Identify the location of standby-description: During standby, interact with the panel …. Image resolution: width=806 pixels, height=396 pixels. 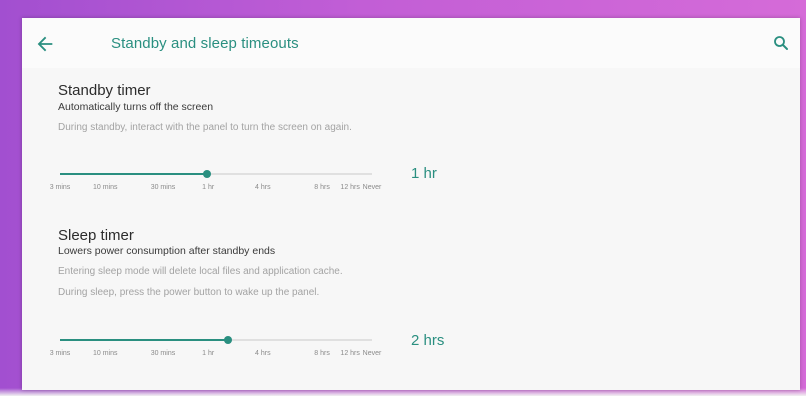
(205, 127).